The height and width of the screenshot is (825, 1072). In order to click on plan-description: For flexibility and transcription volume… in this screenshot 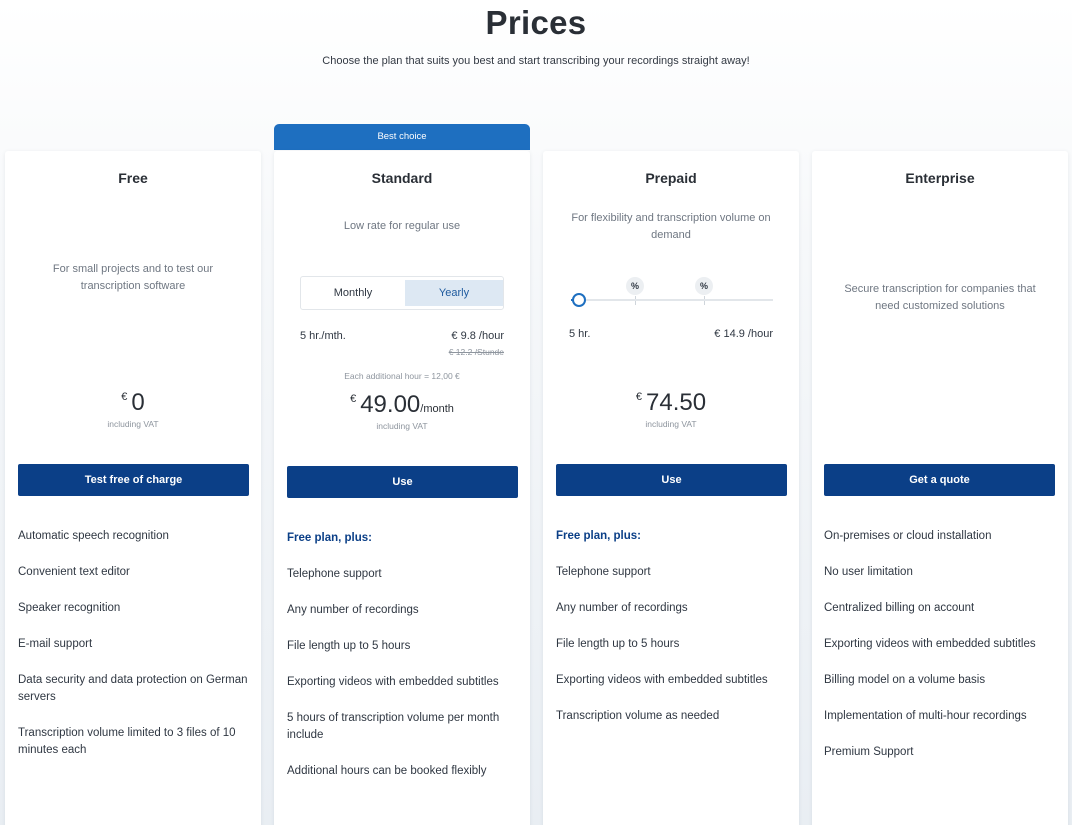, I will do `click(671, 226)`.